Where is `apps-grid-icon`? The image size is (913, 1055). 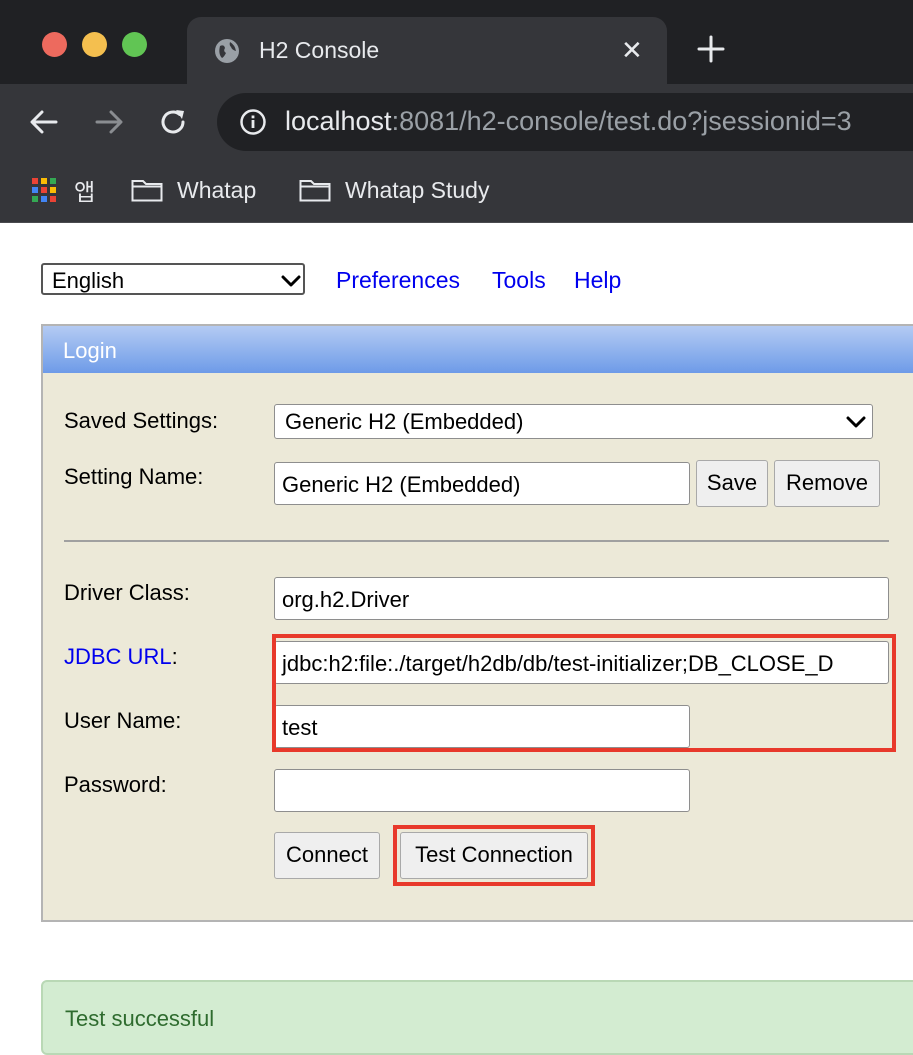
apps-grid-icon is located at coordinates (44, 190).